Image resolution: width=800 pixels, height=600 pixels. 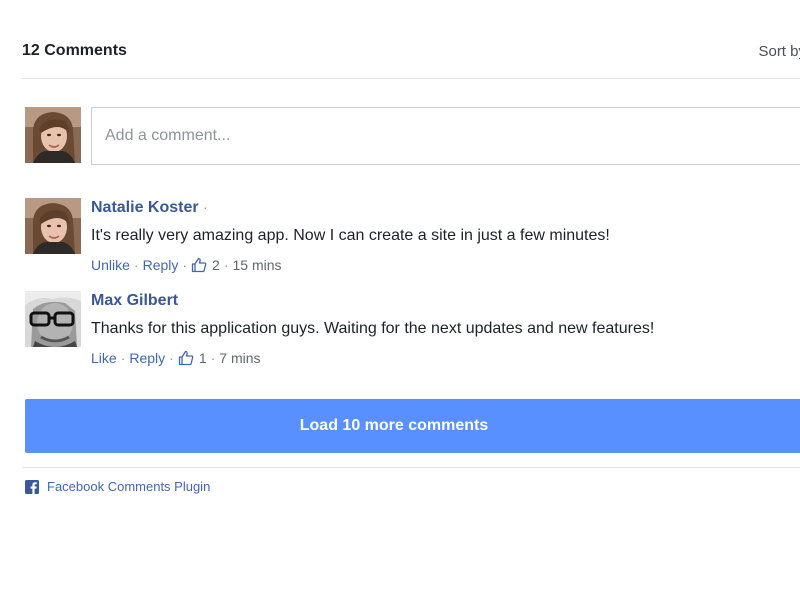 I want to click on sort-dropdown: Sort by, so click(x=779, y=51).